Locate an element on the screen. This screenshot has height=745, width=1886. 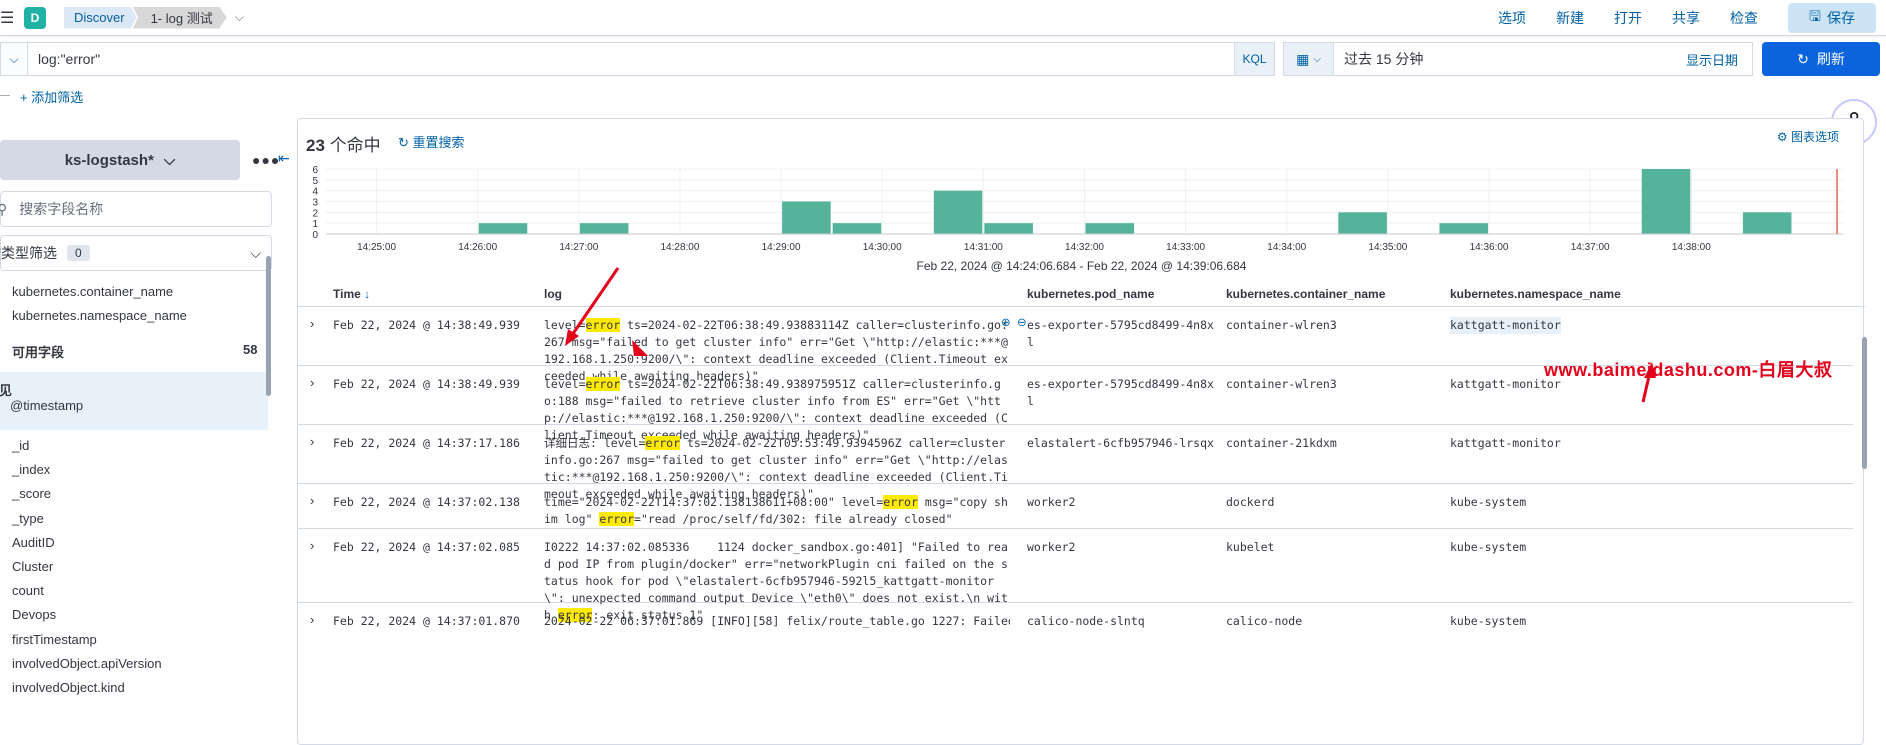
selected-field: kubernetes.container_name is located at coordinates (92, 291).